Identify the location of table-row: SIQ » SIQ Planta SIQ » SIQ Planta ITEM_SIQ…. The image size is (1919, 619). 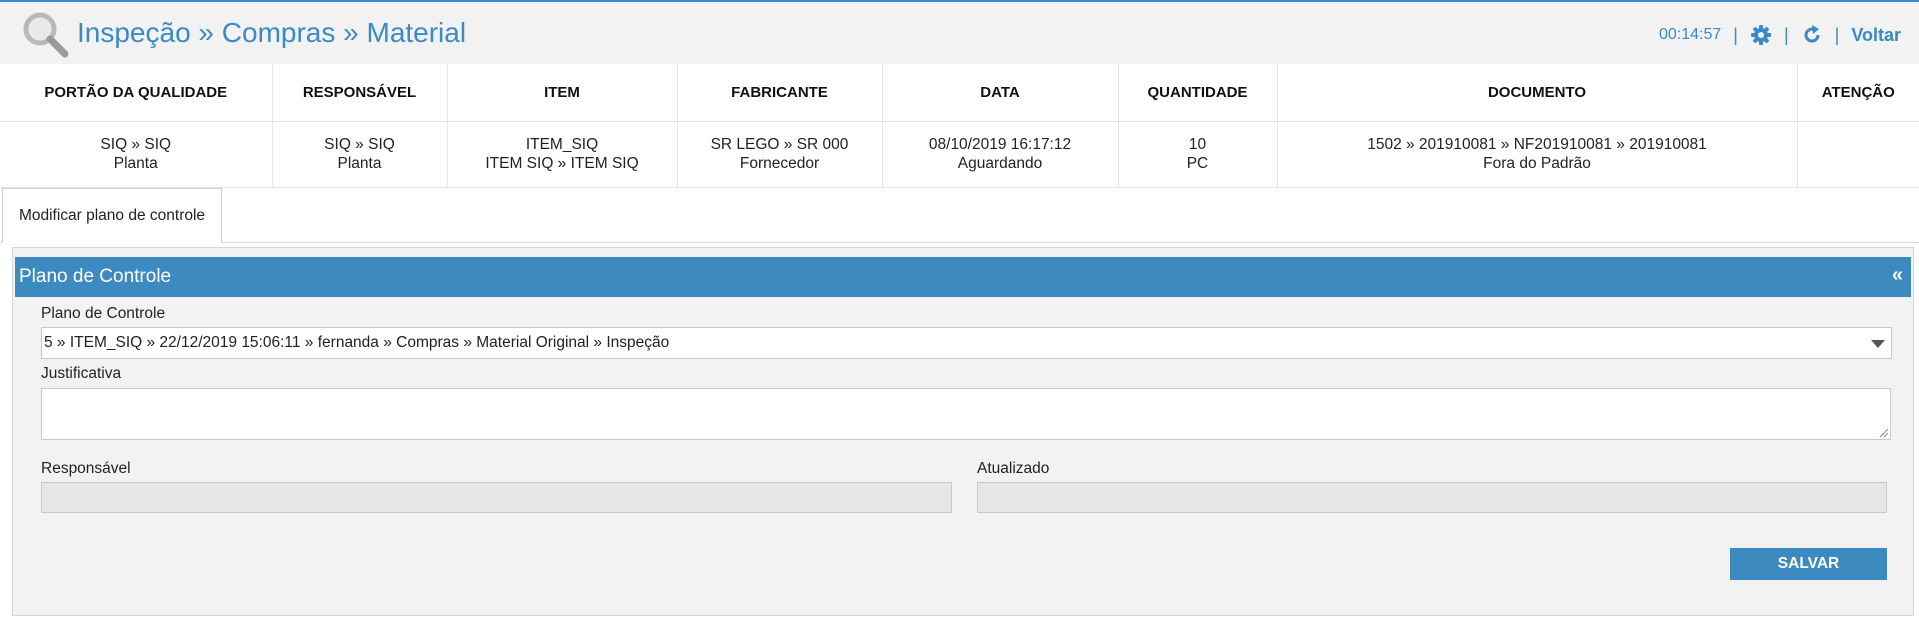
(959, 154).